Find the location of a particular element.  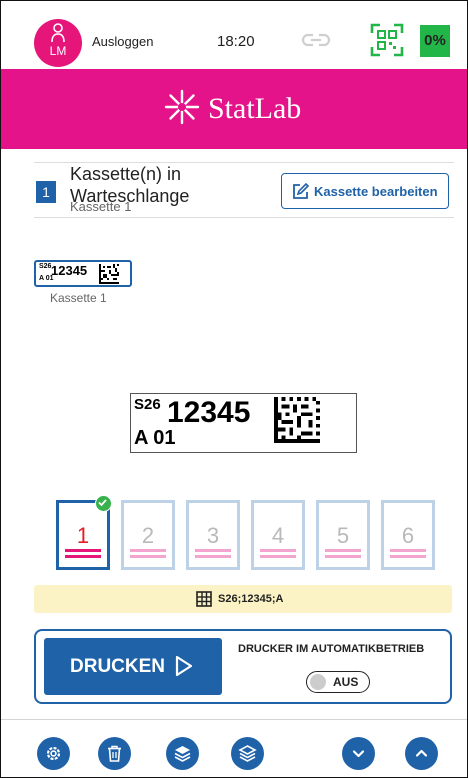

slot-2: 2 is located at coordinates (148, 535).